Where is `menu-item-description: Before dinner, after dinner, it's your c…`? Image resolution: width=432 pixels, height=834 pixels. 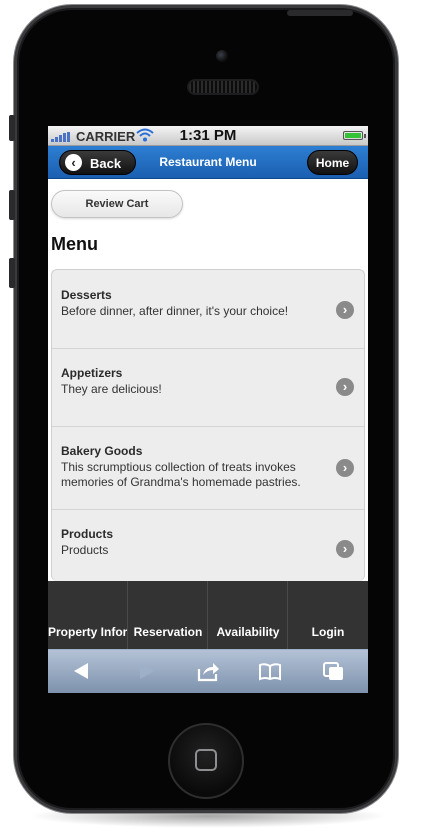 menu-item-description: Before dinner, after dinner, it's your c… is located at coordinates (175, 311).